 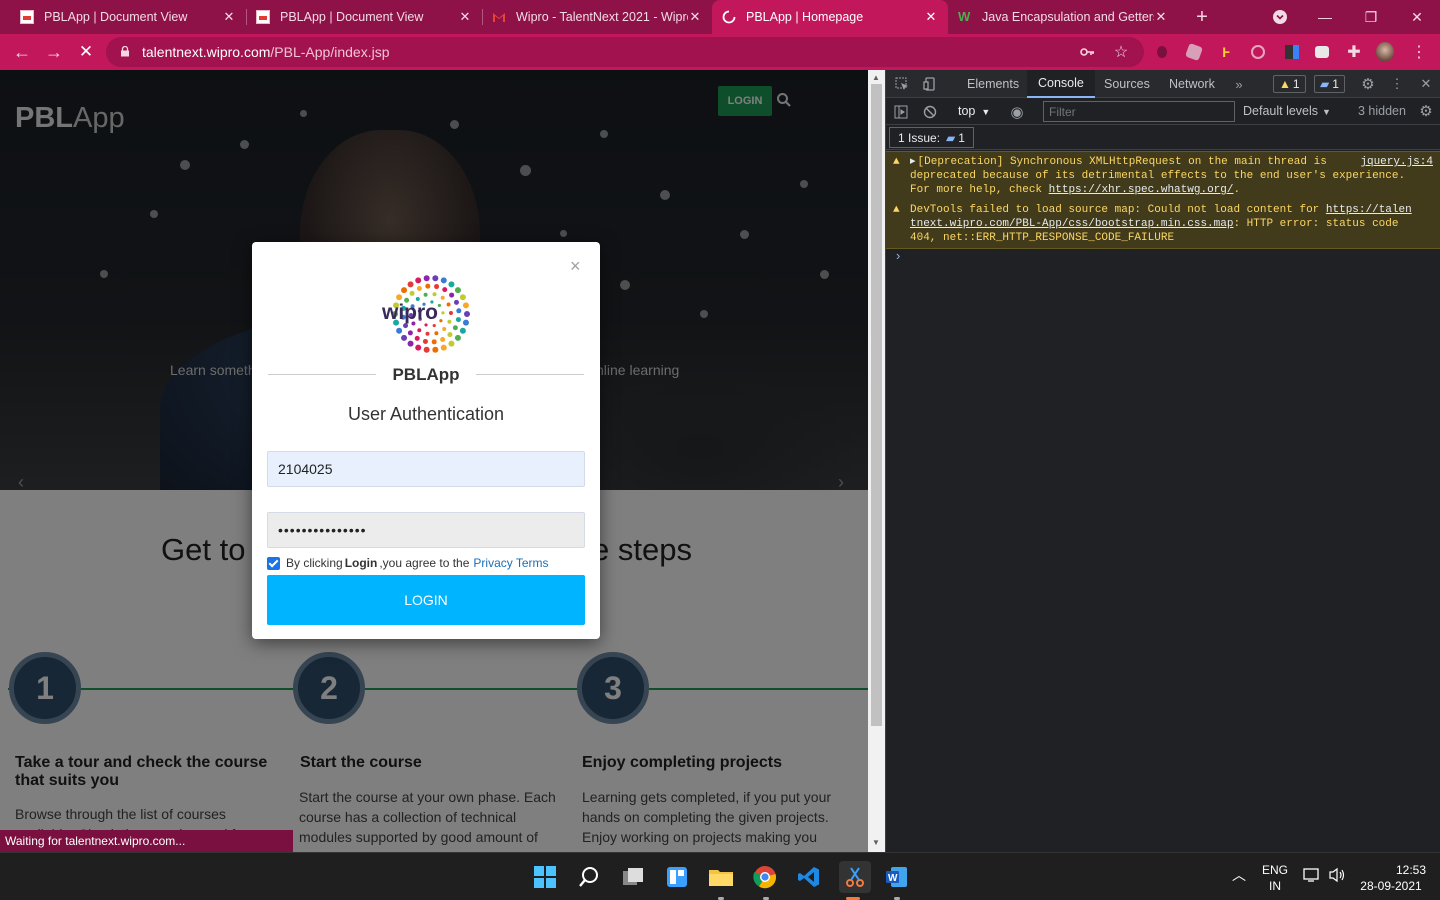 I want to click on w3schools-icon: W, so click(x=964, y=16).